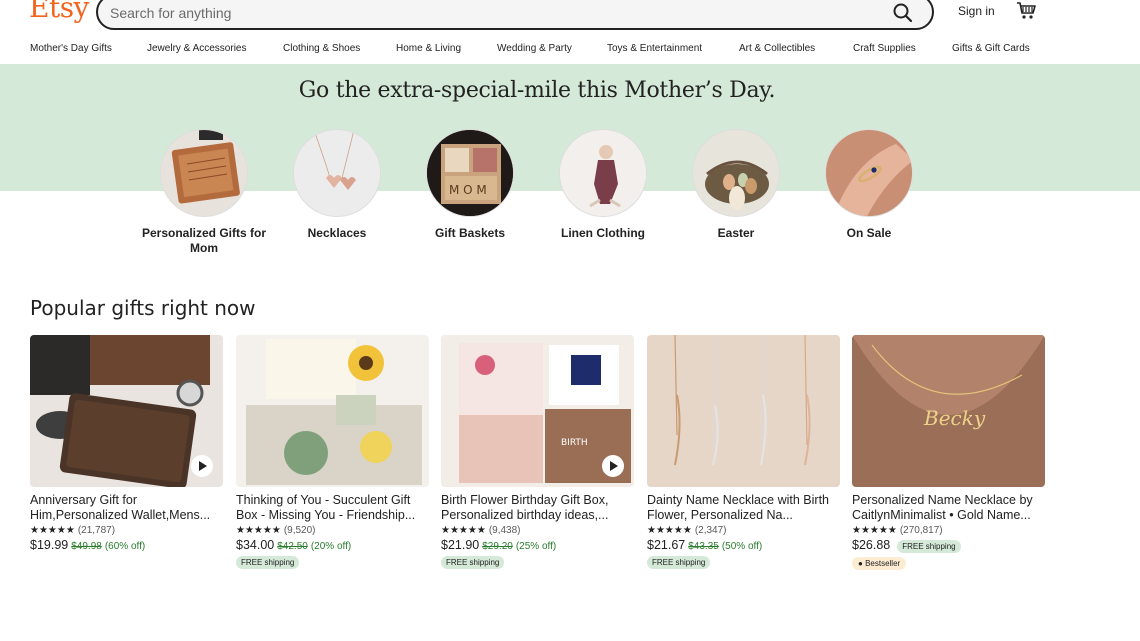 The height and width of the screenshot is (641, 1140). What do you see at coordinates (299, 530) in the screenshot?
I see `review-count: (9,520)` at bounding box center [299, 530].